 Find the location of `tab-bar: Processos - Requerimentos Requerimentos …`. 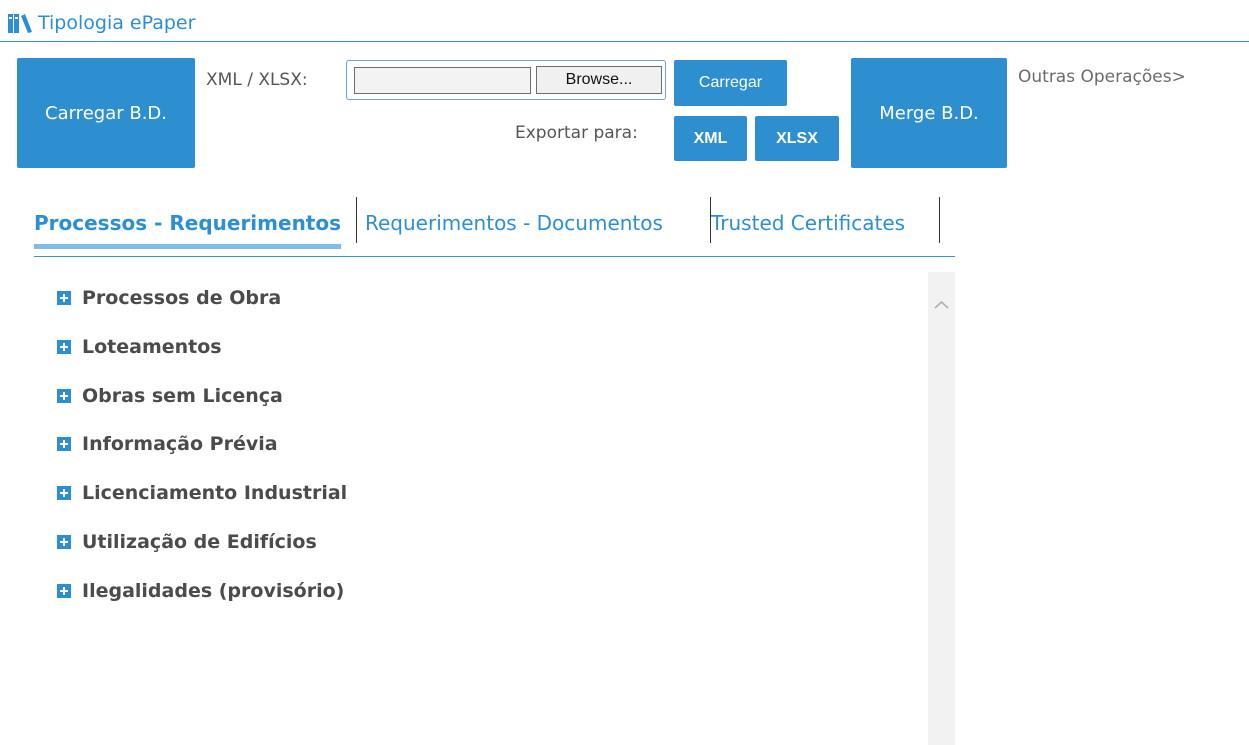

tab-bar: Processos - Requerimentos Requerimentos … is located at coordinates (494, 226).